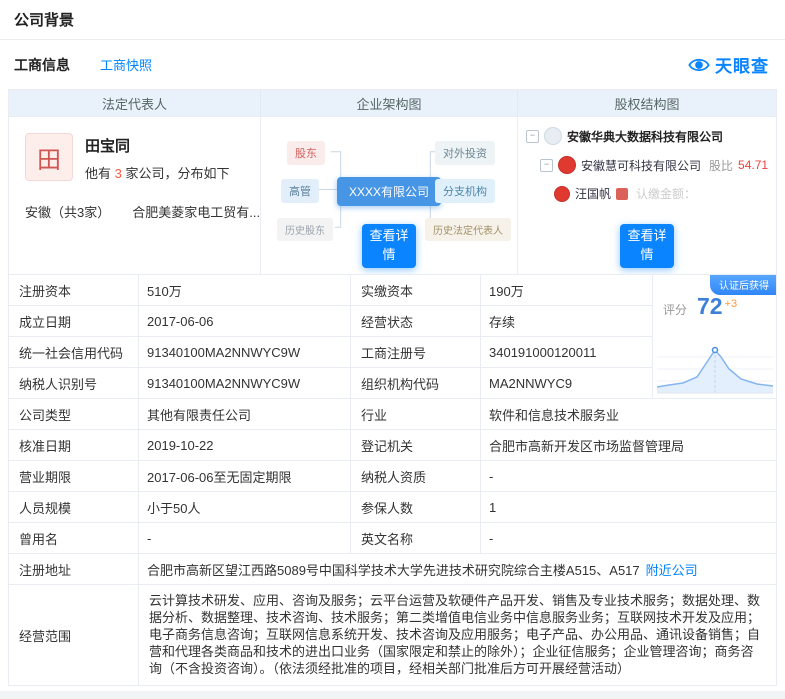  Describe the element at coordinates (245, 290) in the screenshot. I see `info-value: 510万` at that location.